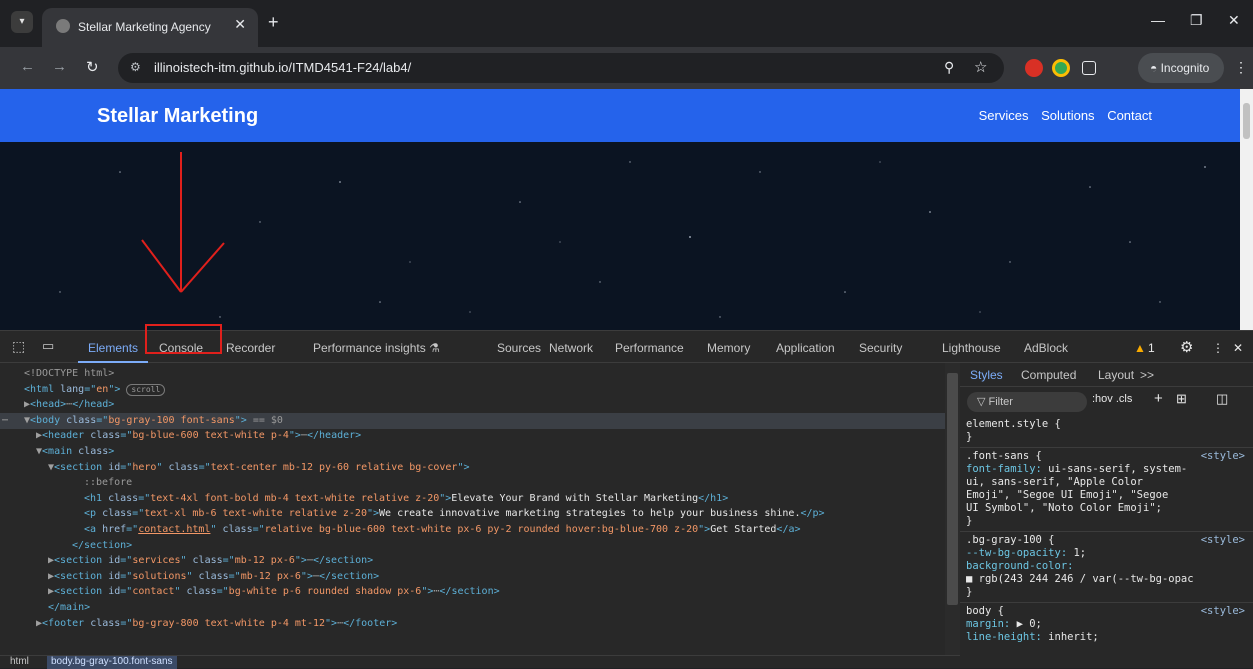  I want to click on zoom-icon: ⚲, so click(949, 67).